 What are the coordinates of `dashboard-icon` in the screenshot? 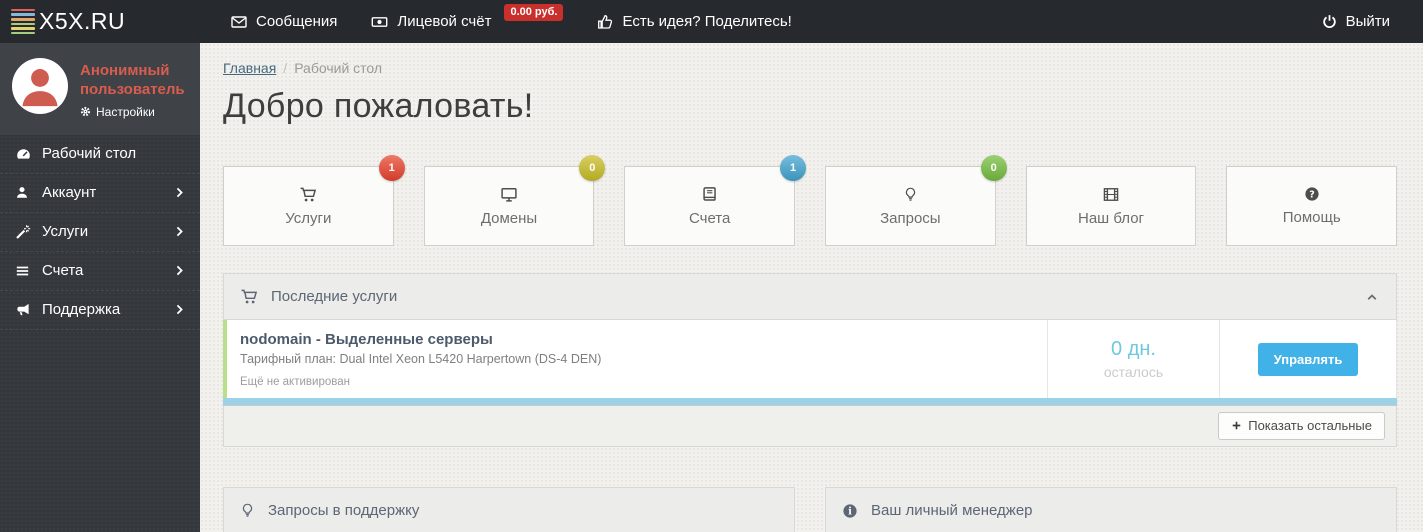 It's located at (23, 154).